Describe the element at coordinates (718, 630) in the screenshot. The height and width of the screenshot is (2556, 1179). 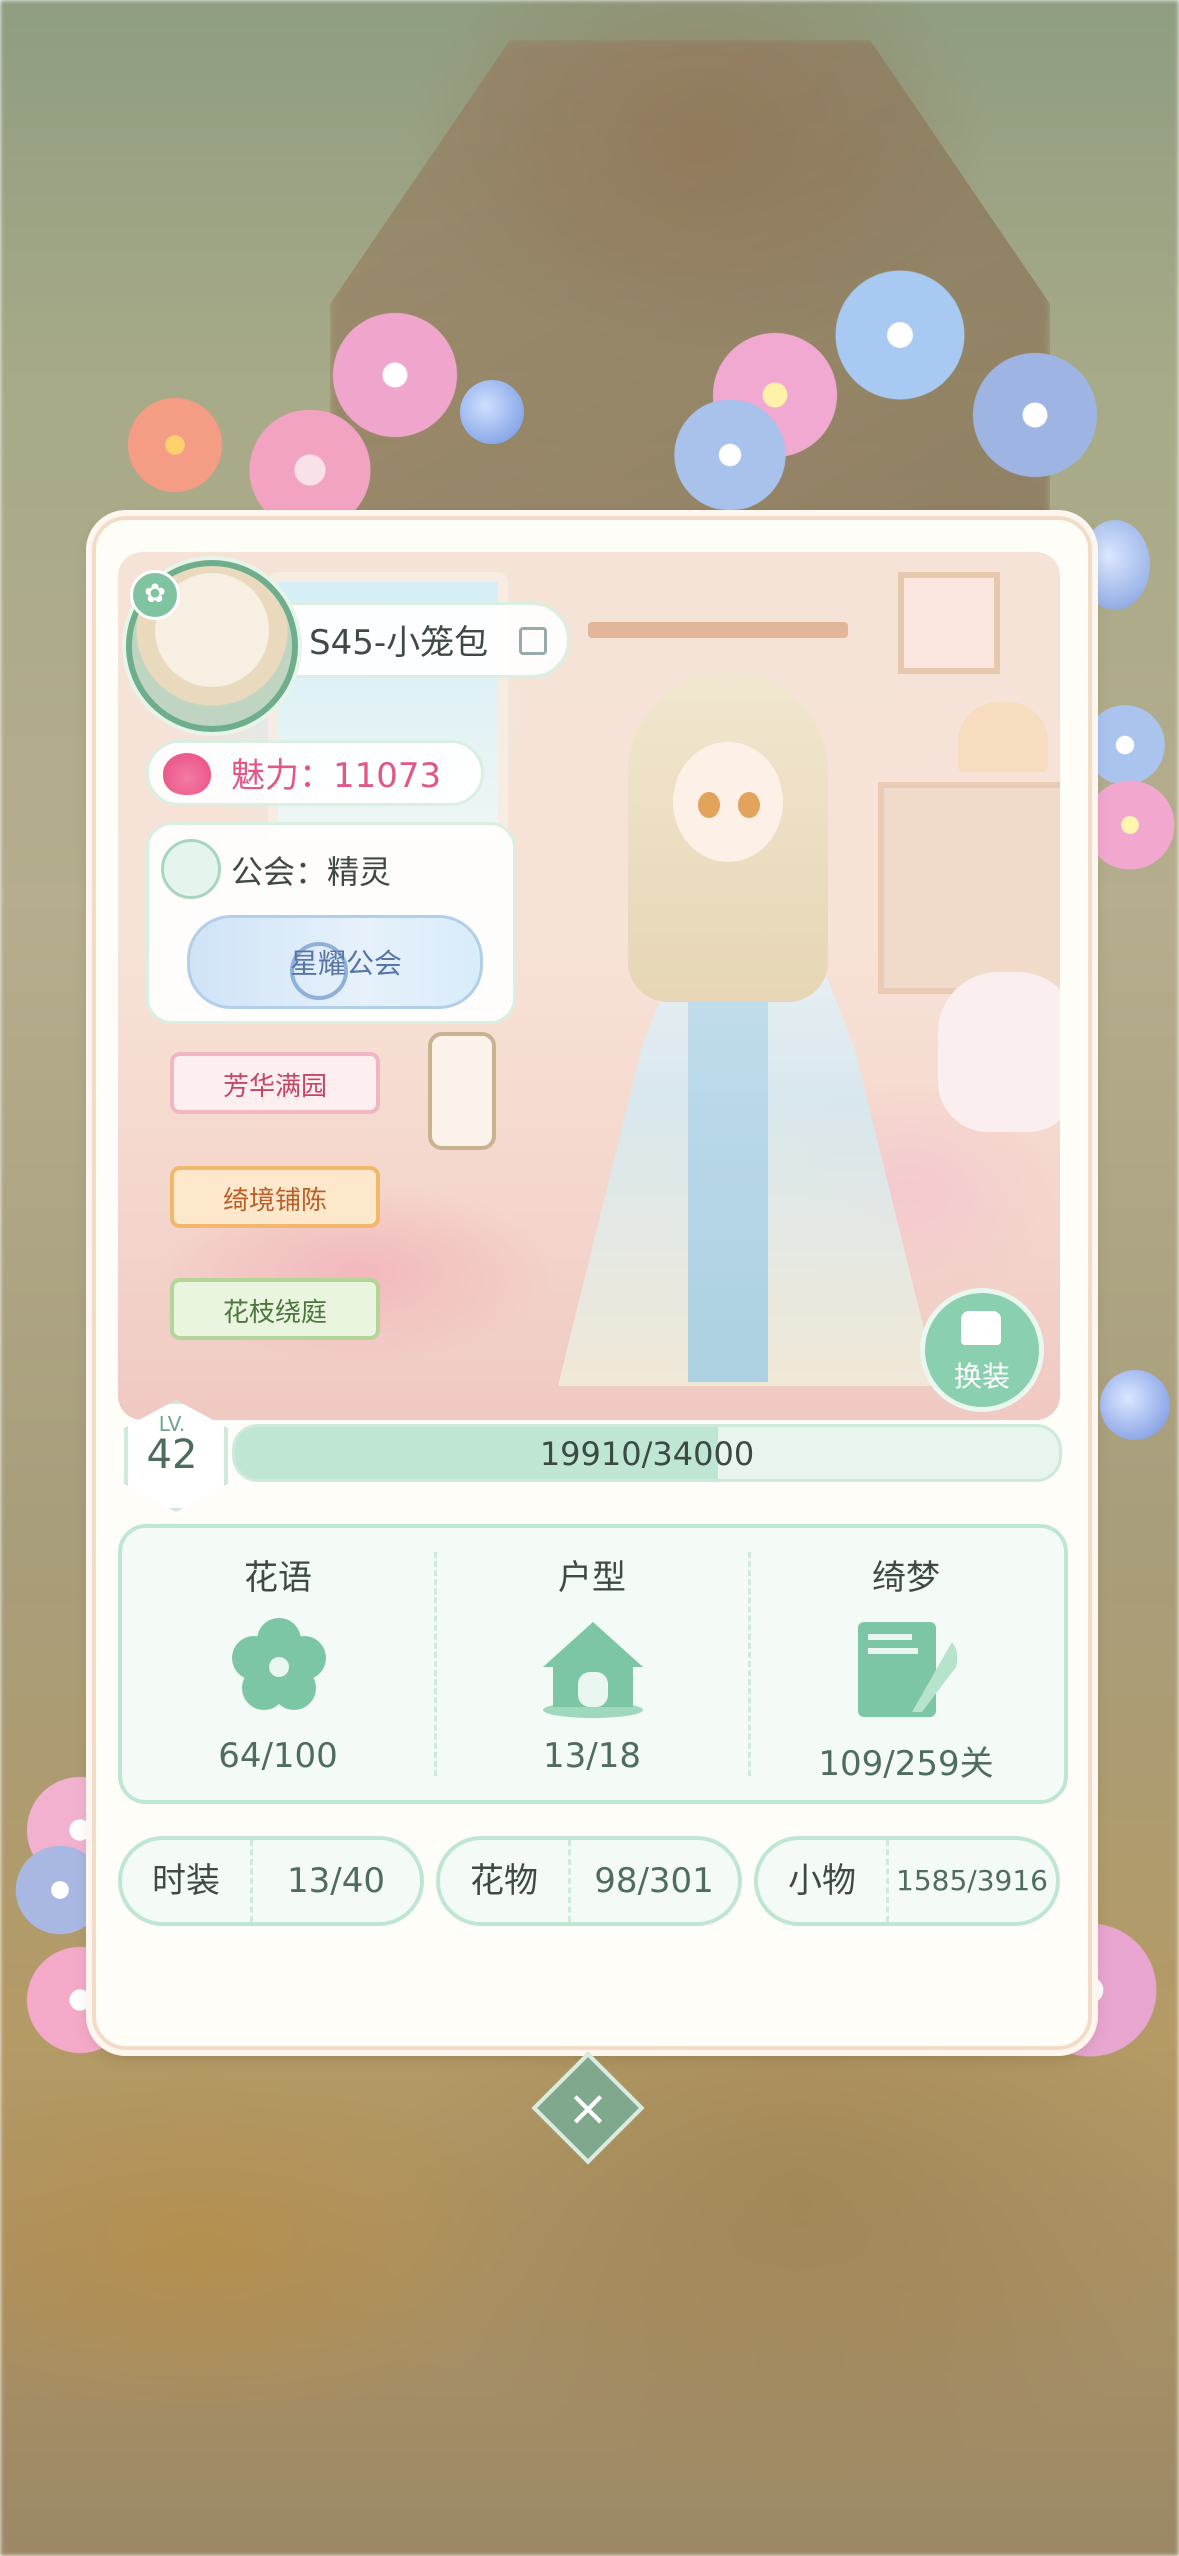
I see `scene-shelf` at that location.